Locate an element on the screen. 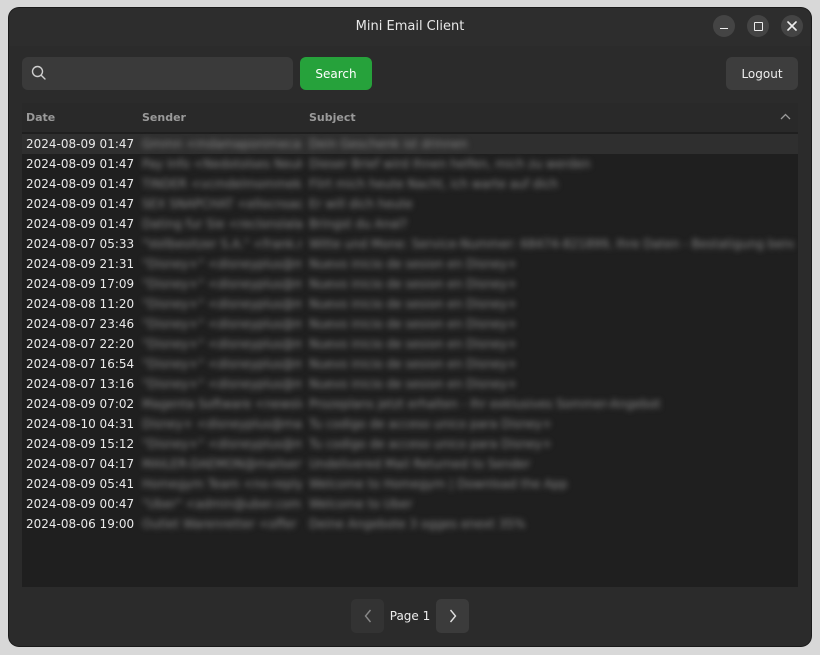  search-box is located at coordinates (157, 74).